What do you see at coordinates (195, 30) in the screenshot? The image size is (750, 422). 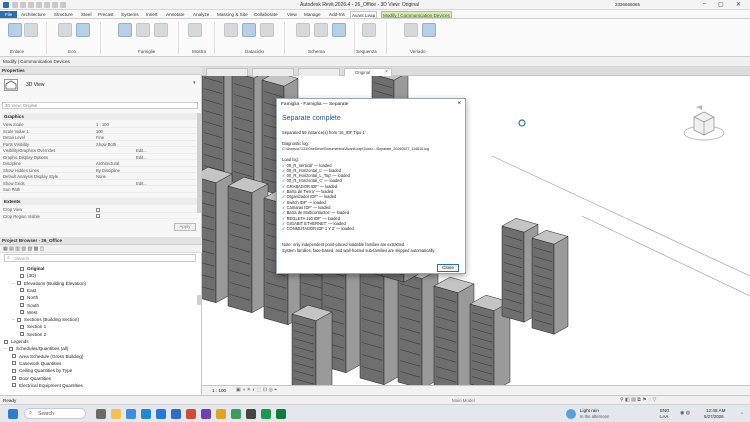 I see `mostra-button` at bounding box center [195, 30].